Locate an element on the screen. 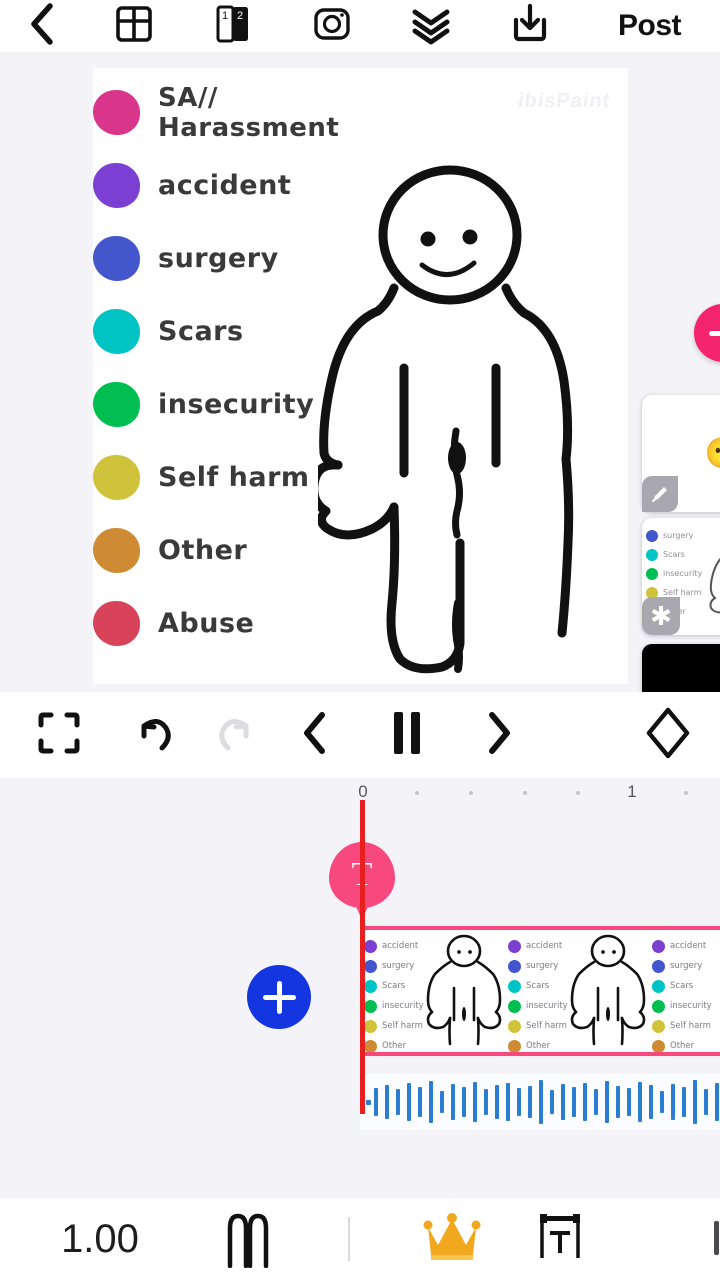 The width and height of the screenshot is (720, 1280). layers-chevrons-icon is located at coordinates (431, 26).